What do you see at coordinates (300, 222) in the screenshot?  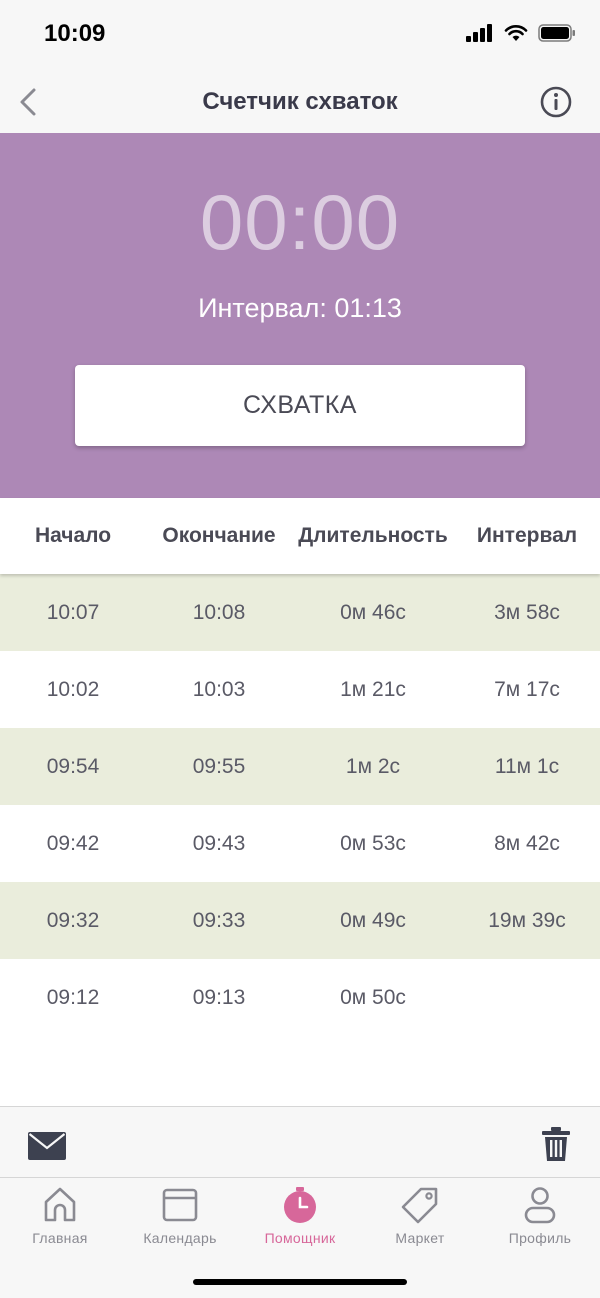 I see `timer-display: 00:00` at bounding box center [300, 222].